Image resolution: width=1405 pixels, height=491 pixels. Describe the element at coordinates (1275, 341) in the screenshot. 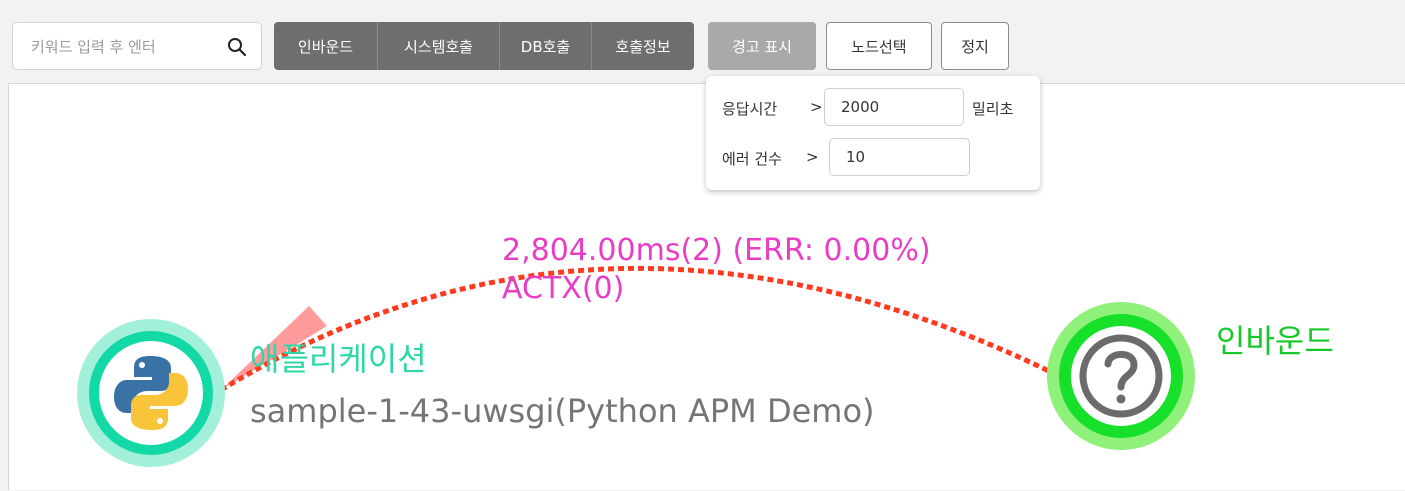

I see `inbound-node-title: 인바운드` at that location.